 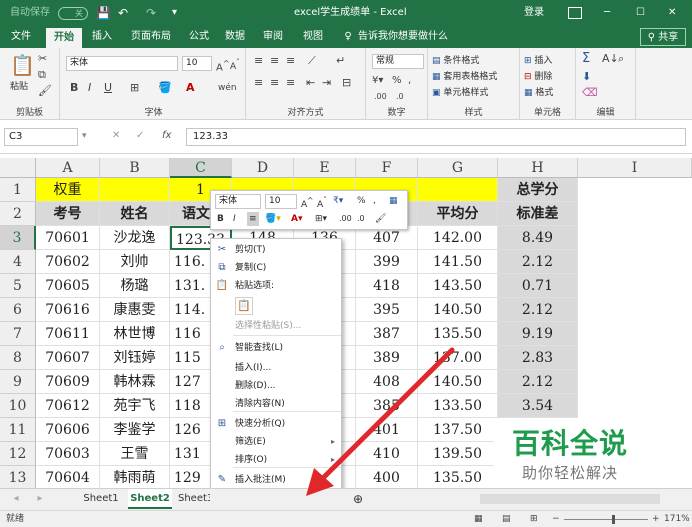 I want to click on annotation-arrow, so click(x=380, y=421).